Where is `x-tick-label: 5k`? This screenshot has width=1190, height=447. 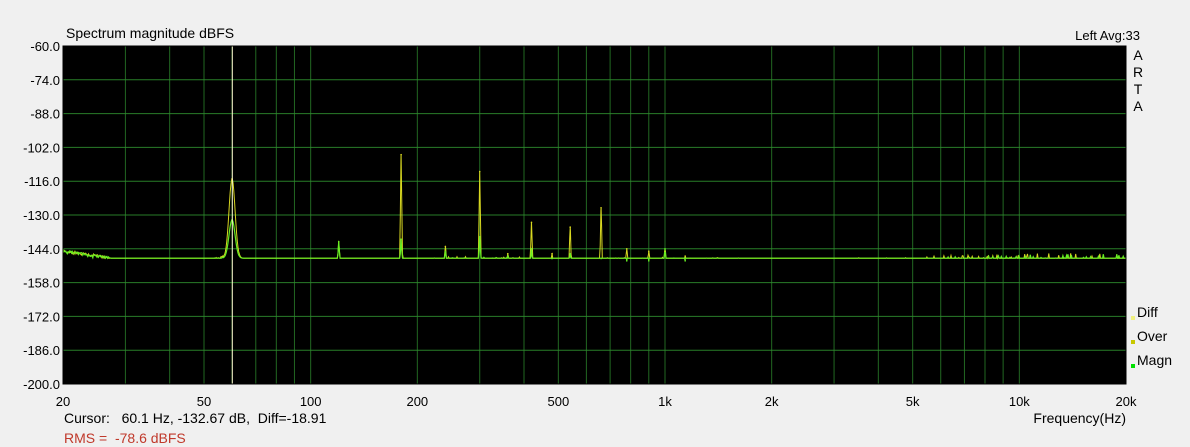 x-tick-label: 5k is located at coordinates (913, 401).